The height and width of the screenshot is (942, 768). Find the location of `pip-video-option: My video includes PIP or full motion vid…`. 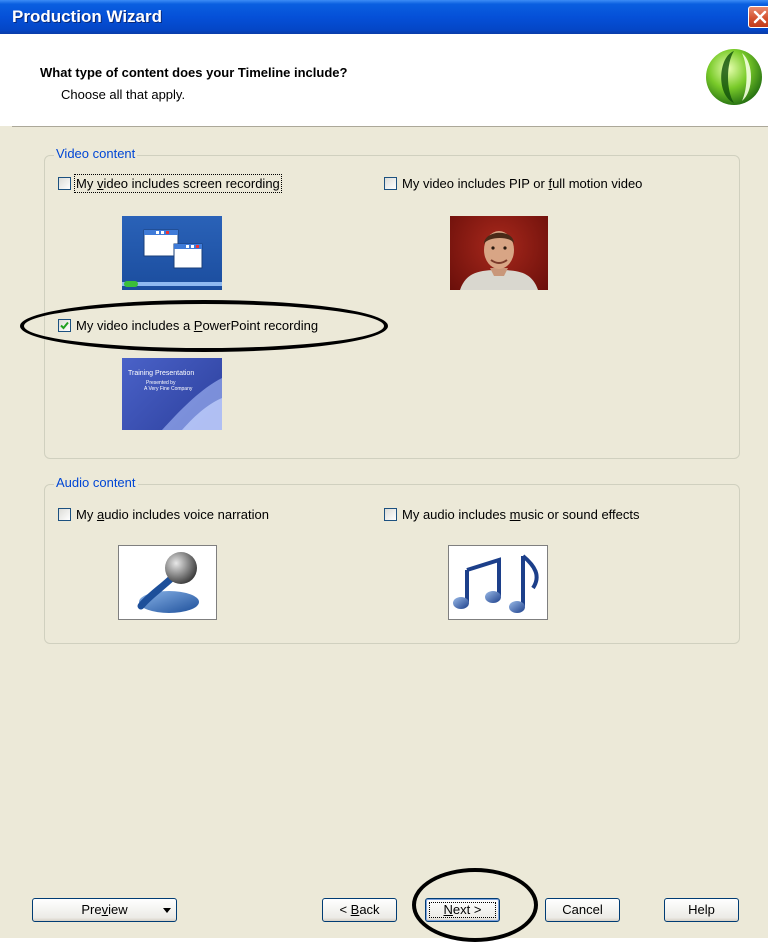

pip-video-option: My video includes PIP or full motion vid… is located at coordinates (513, 183).